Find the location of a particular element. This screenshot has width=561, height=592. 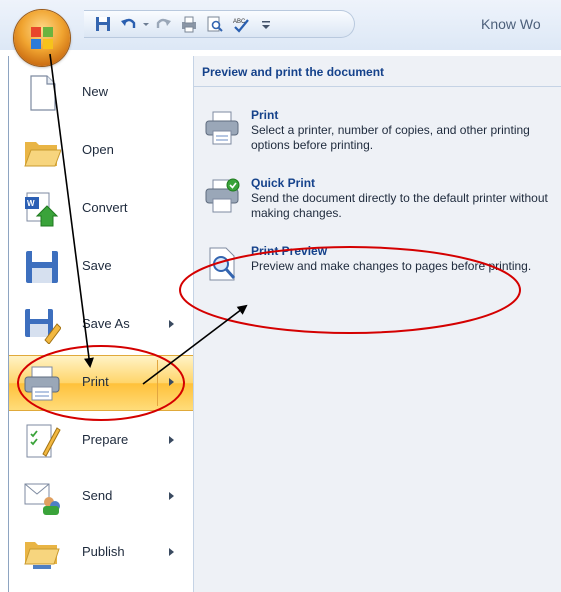

undo-dropdown-icon is located at coordinates (146, 24).